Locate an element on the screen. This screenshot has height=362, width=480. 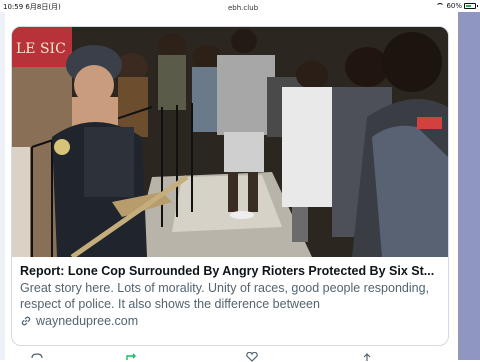
battery-fill is located at coordinates (468, 6).